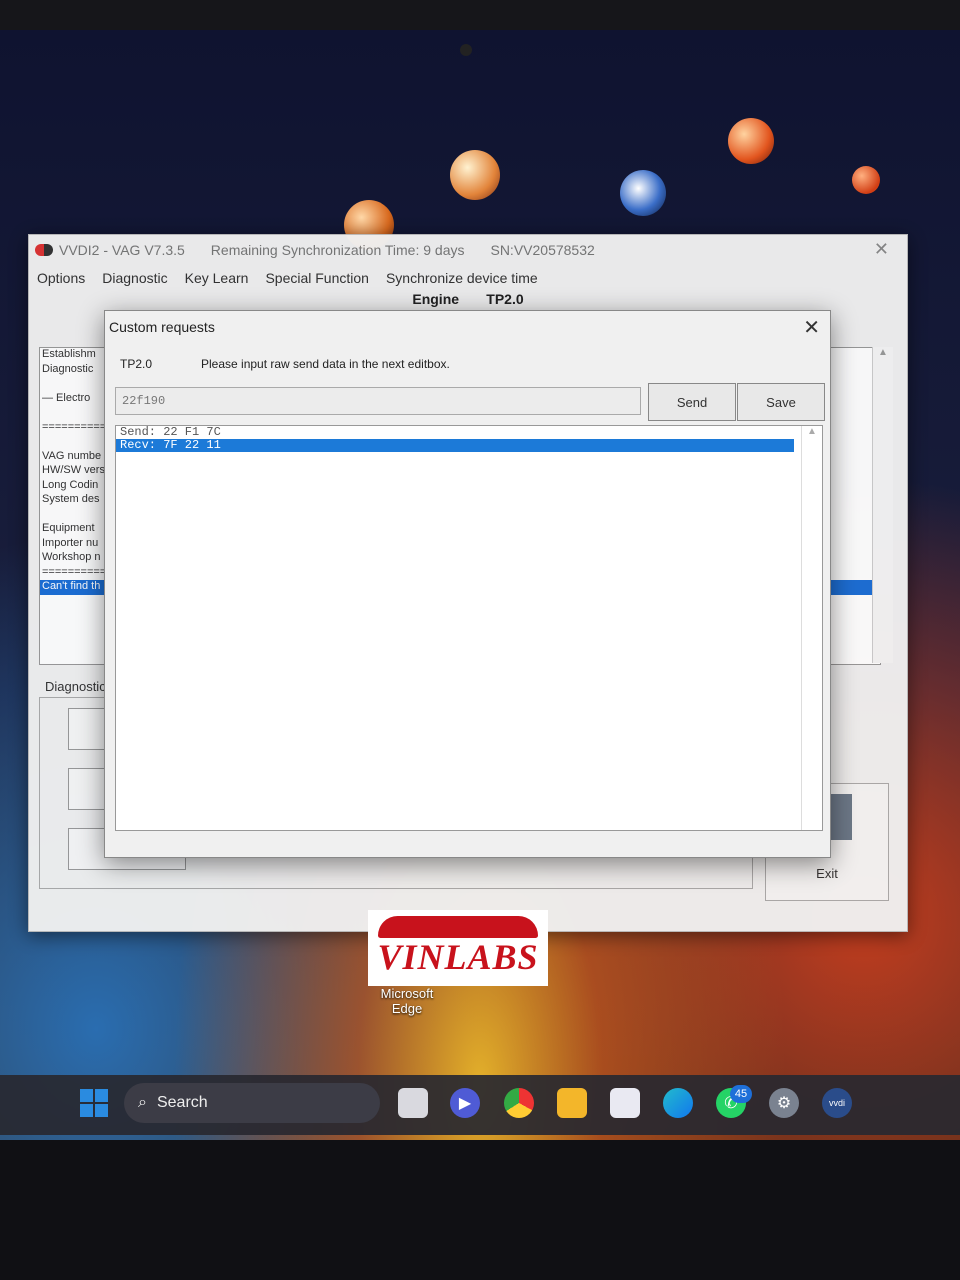 Image resolution: width=960 pixels, height=1280 pixels. Describe the element at coordinates (122, 250) in the screenshot. I see `app-title: VVDI2 - VAG V7.3.5` at that location.